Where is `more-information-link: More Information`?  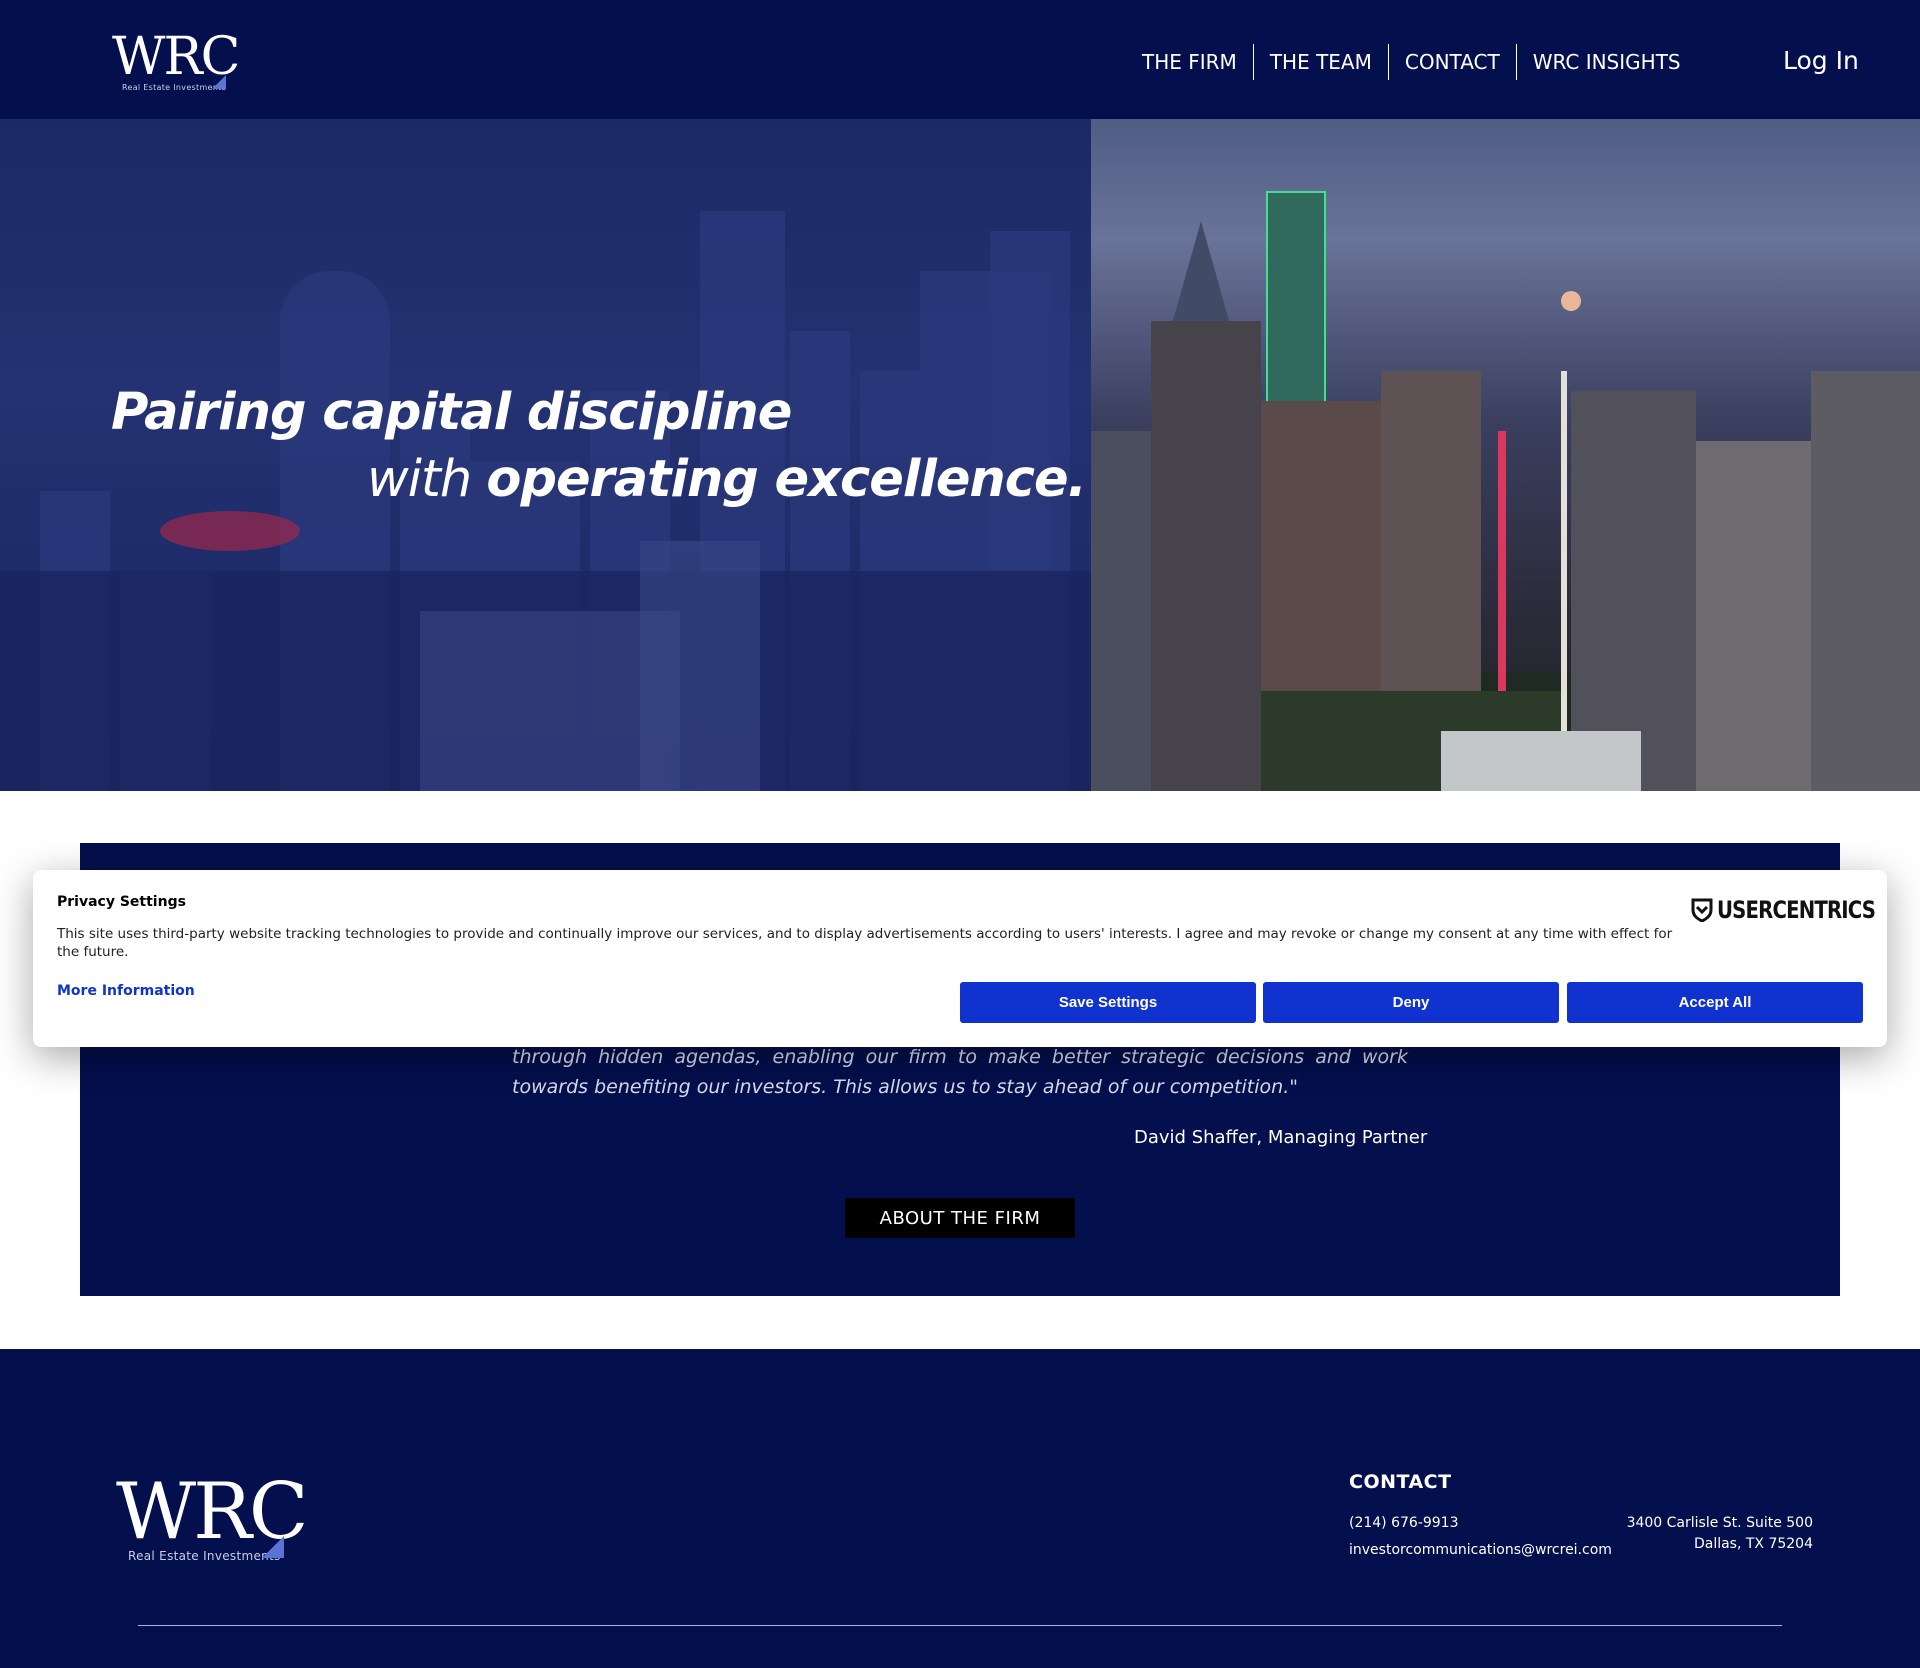 more-information-link: More Information is located at coordinates (126, 991).